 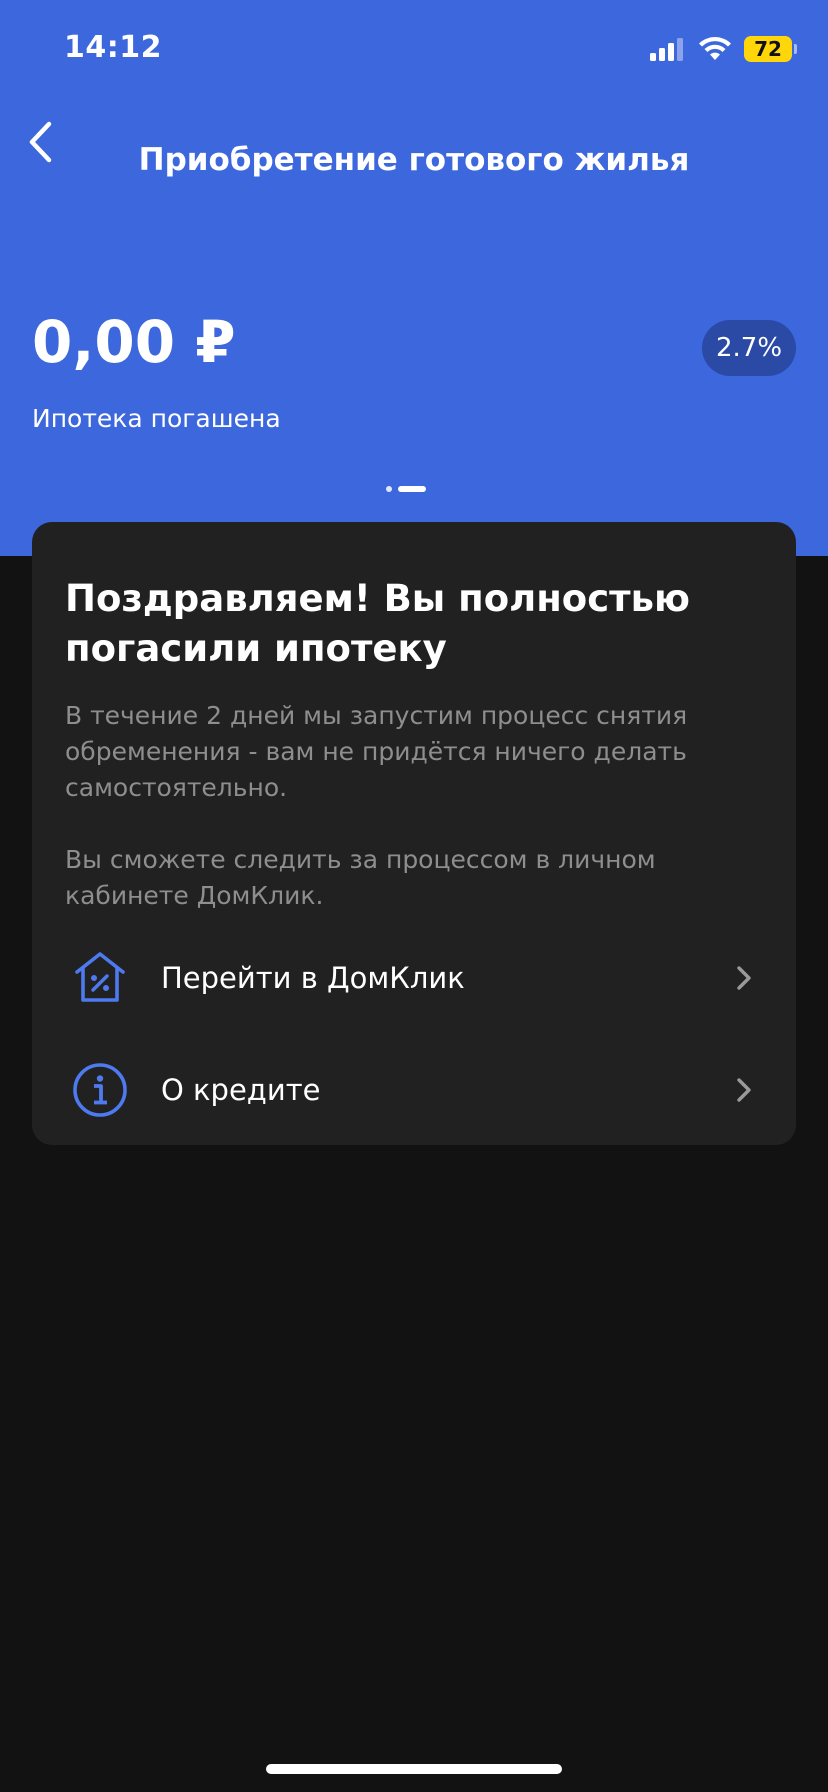 I want to click on credit-info-label: О кредите, so click(x=241, y=1090).